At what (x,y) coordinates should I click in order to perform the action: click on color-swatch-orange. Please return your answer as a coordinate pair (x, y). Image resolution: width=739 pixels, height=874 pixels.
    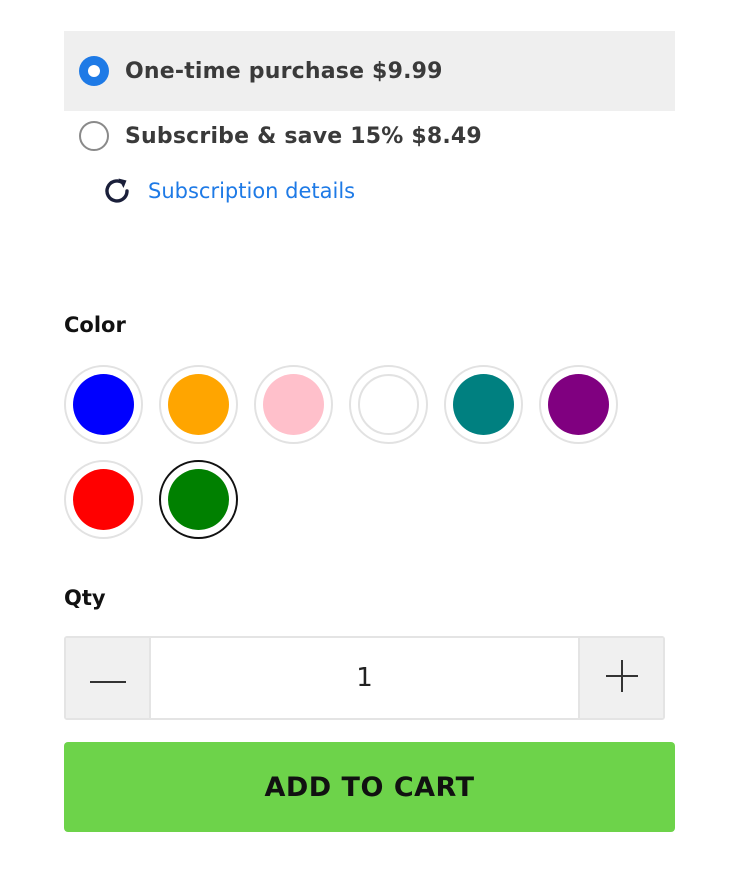
    Looking at the image, I should click on (198, 404).